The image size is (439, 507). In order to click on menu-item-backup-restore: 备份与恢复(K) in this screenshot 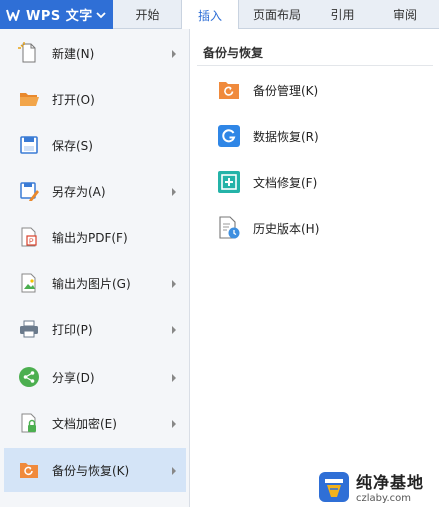, I will do `click(95, 470)`.